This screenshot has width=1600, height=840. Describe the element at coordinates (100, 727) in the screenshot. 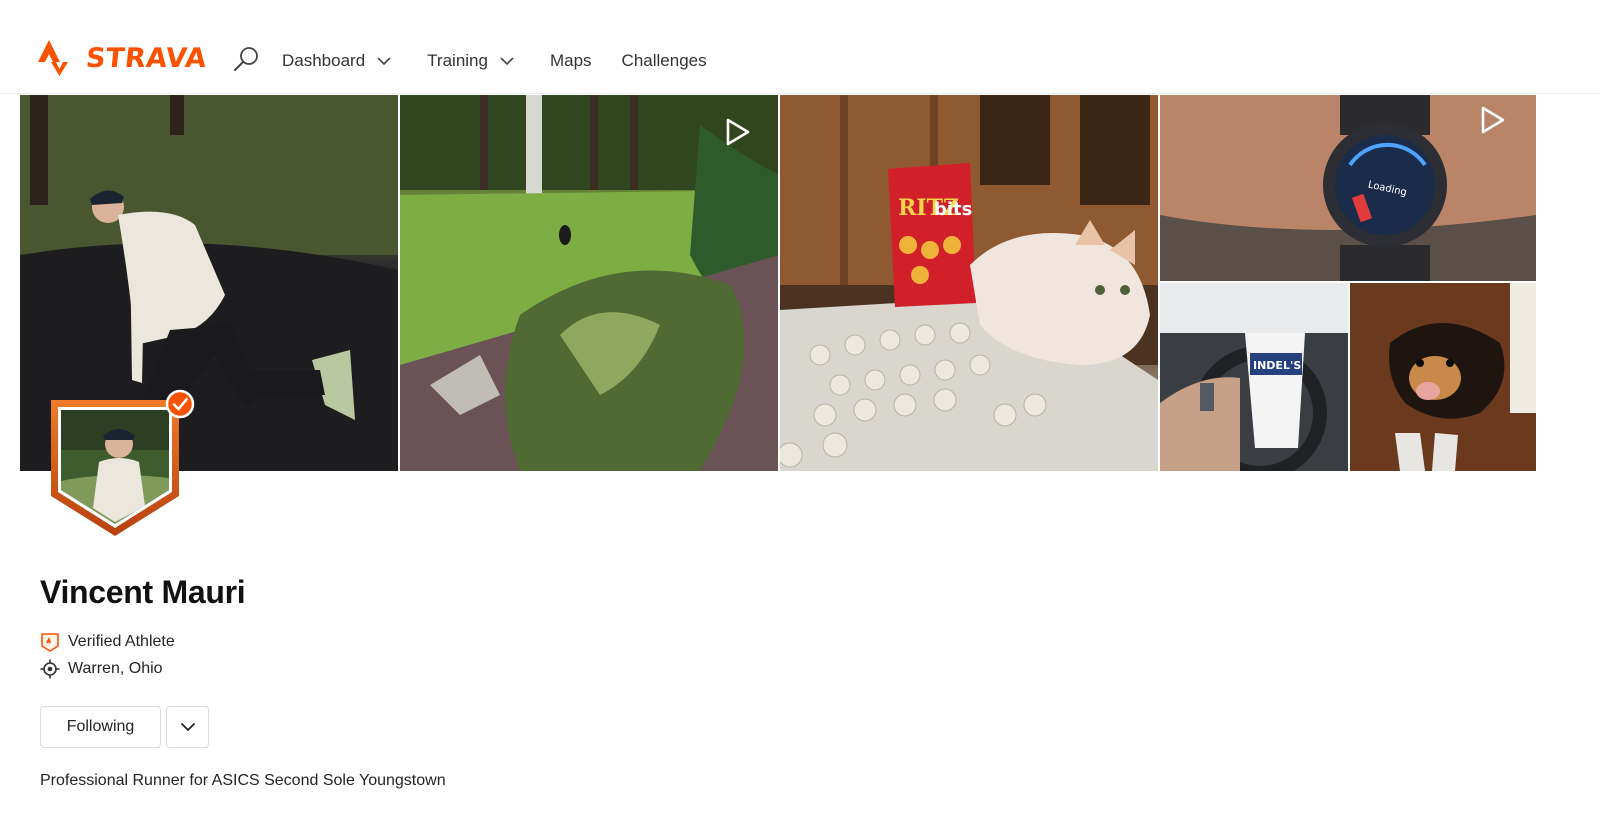

I see `following-button: Following` at that location.